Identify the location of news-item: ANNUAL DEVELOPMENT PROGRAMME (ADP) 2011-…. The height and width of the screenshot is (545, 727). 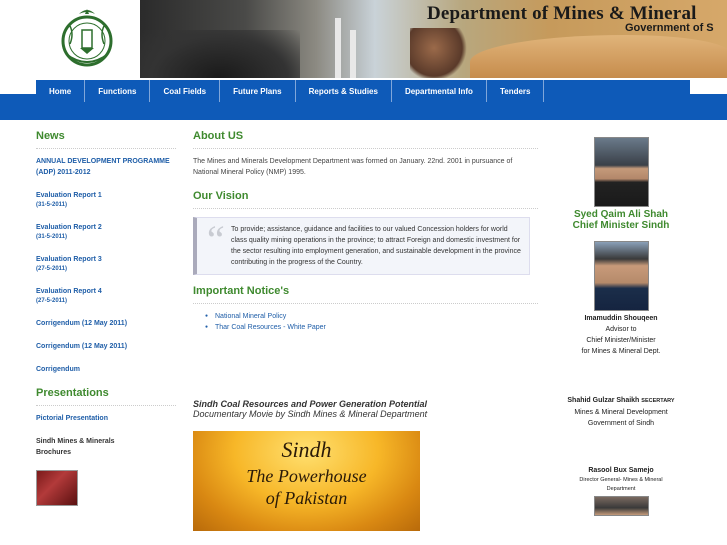
(106, 167).